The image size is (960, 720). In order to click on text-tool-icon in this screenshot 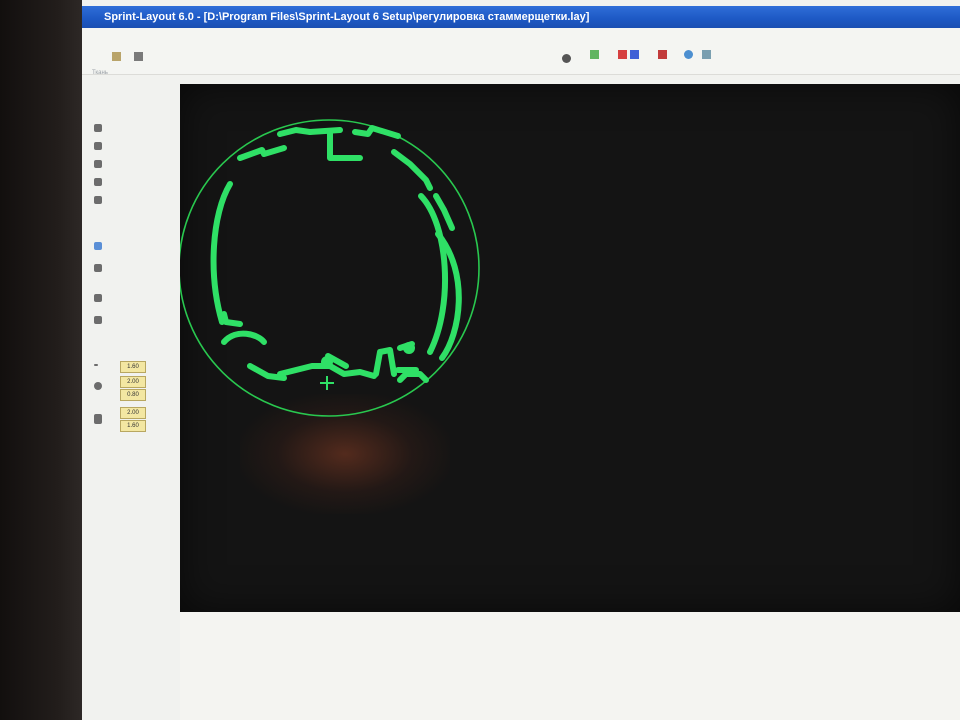, I will do `click(98, 246)`.